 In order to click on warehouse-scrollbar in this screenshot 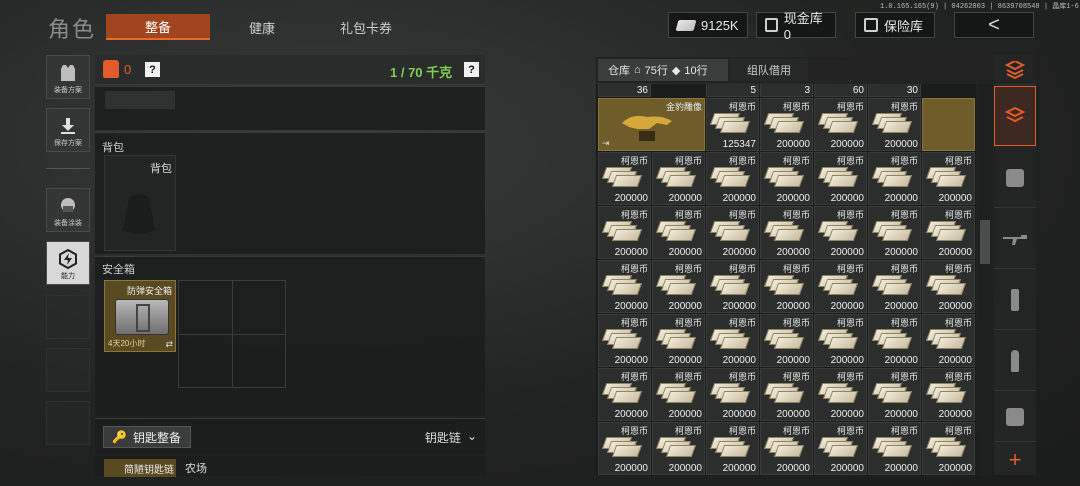, I will do `click(985, 280)`.